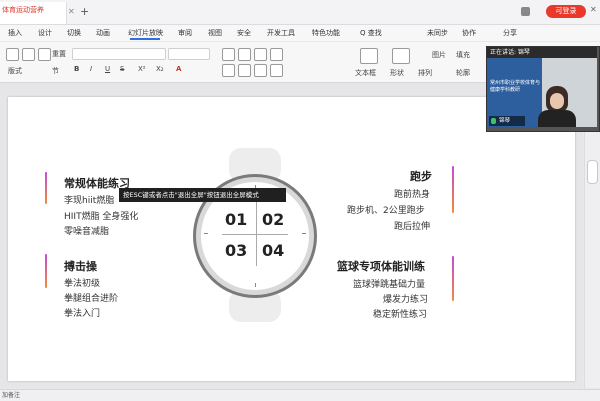  I want to click on close-icon: ✕, so click(71, 11).